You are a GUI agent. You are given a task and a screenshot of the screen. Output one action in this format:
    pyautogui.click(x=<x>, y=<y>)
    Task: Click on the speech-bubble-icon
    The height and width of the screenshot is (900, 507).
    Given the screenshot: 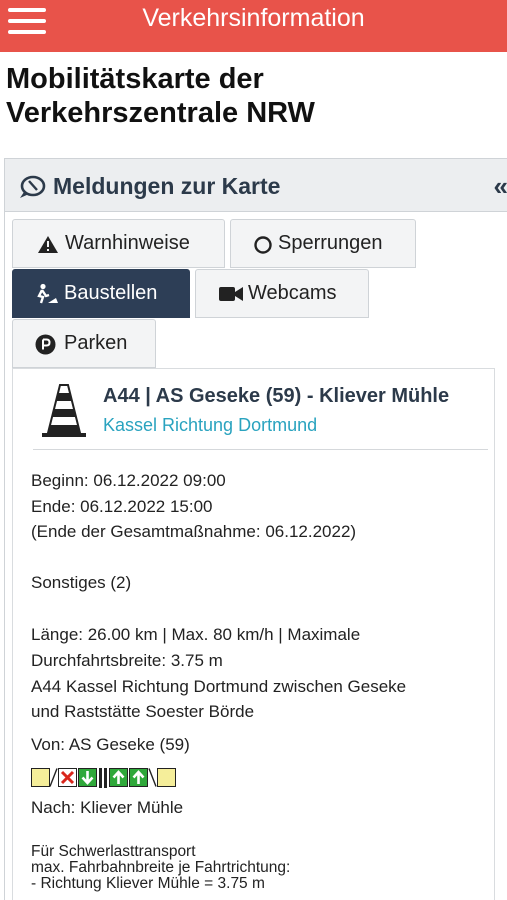 What is the action you would take?
    pyautogui.click(x=33, y=186)
    